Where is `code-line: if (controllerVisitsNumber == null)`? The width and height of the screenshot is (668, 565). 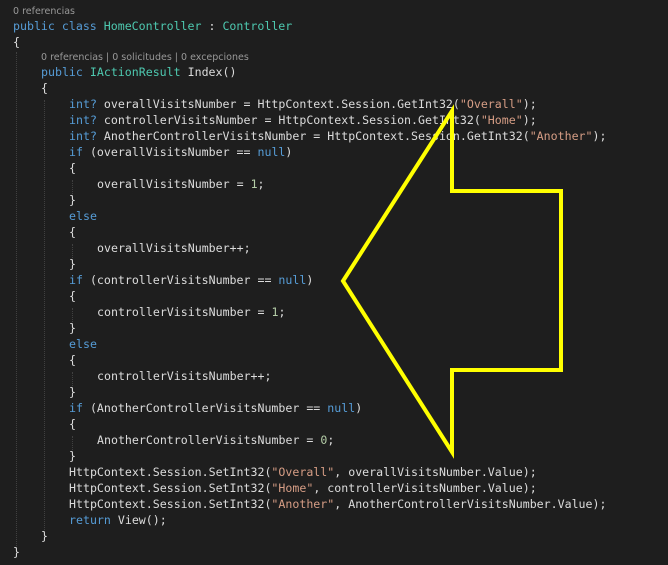
code-line: if (controllerVisitsNumber == null) is located at coordinates (191, 280).